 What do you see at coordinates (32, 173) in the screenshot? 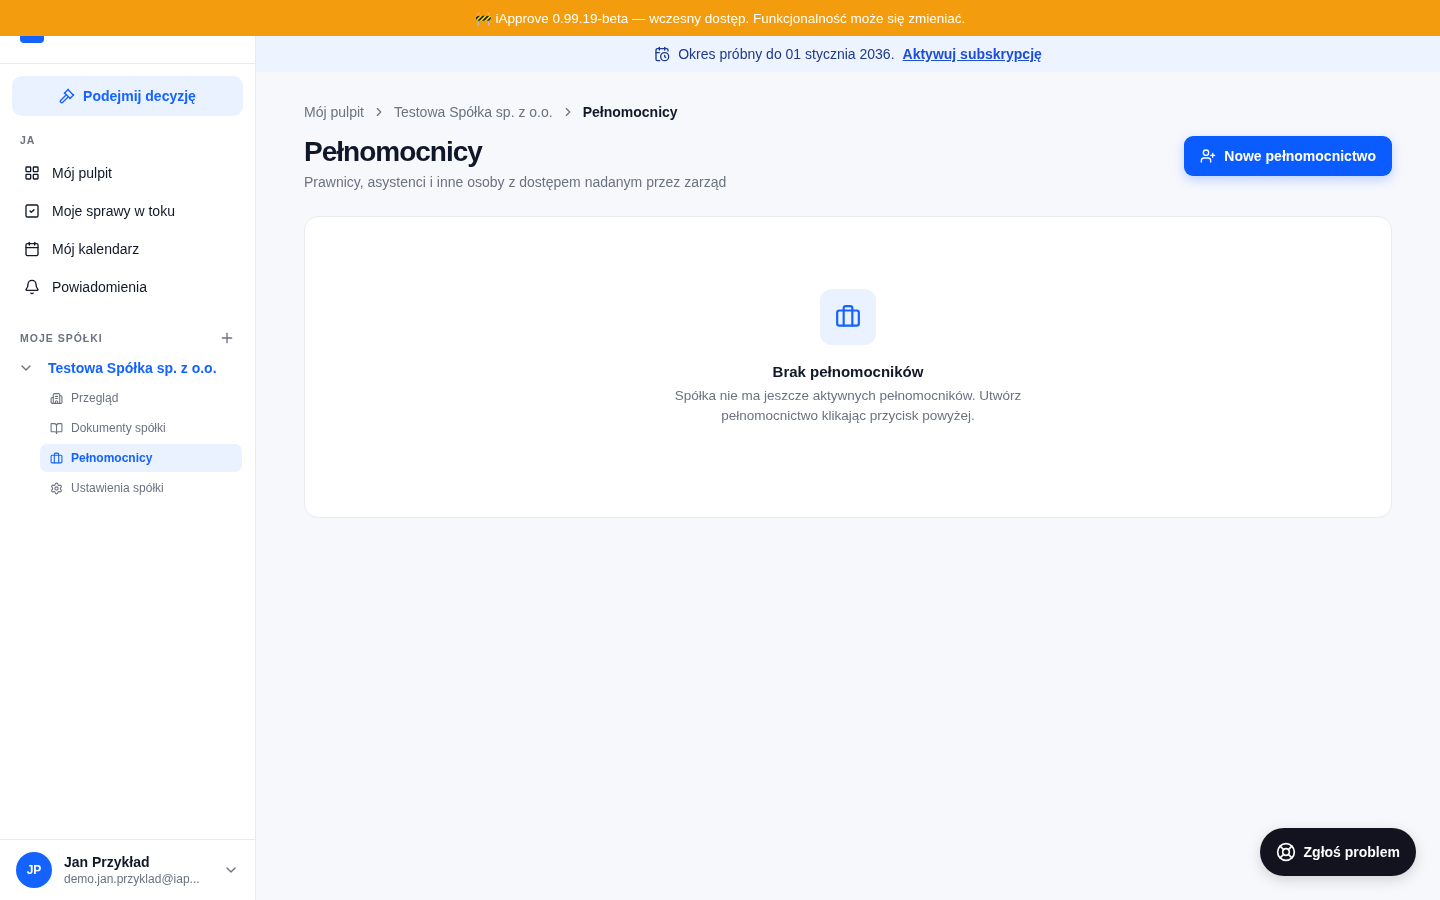
I see `grid-icon` at bounding box center [32, 173].